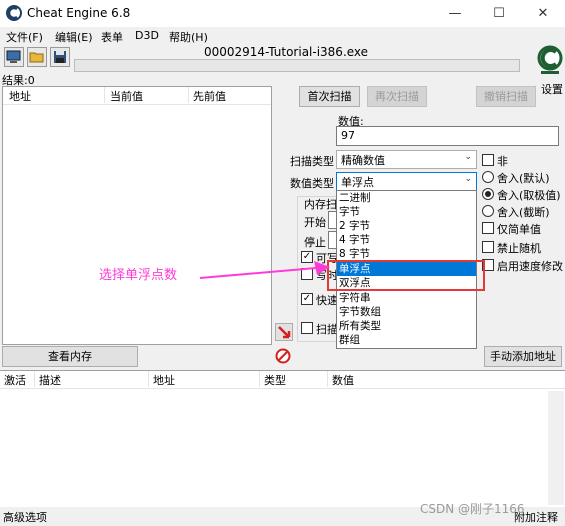 Image resolution: width=565 pixels, height=526 pixels. Describe the element at coordinates (363, 160) in the screenshot. I see `scan-type-value: 精确数值` at that location.